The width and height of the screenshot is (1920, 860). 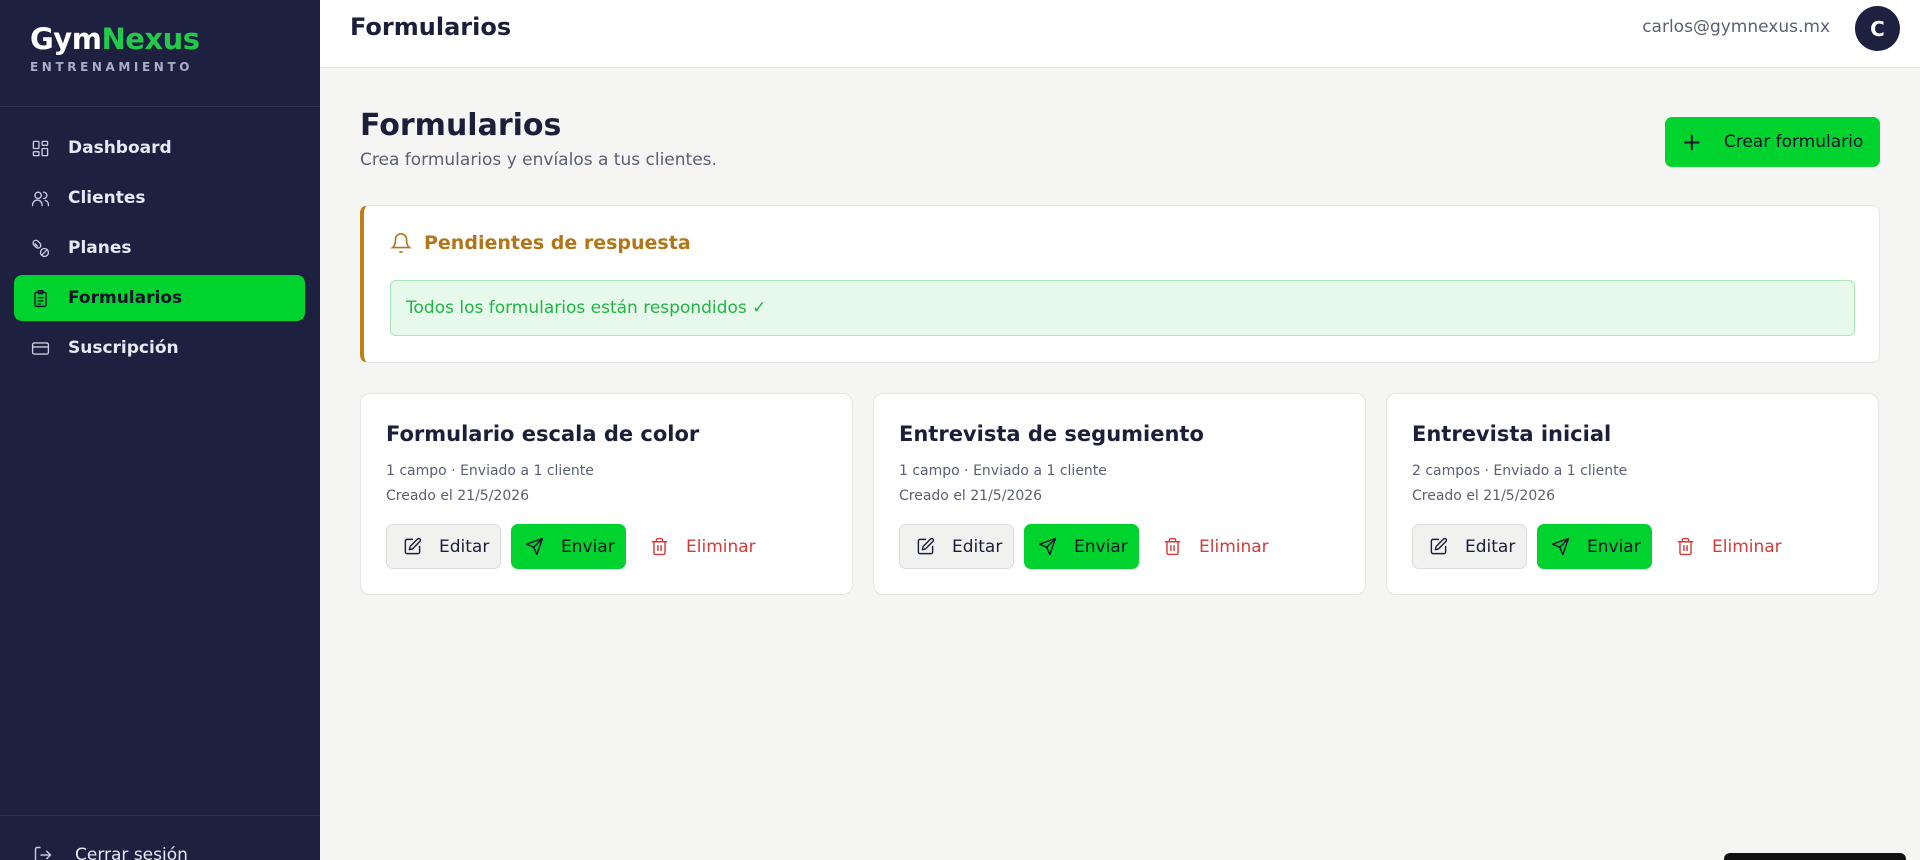 I want to click on users-icon, so click(x=40, y=198).